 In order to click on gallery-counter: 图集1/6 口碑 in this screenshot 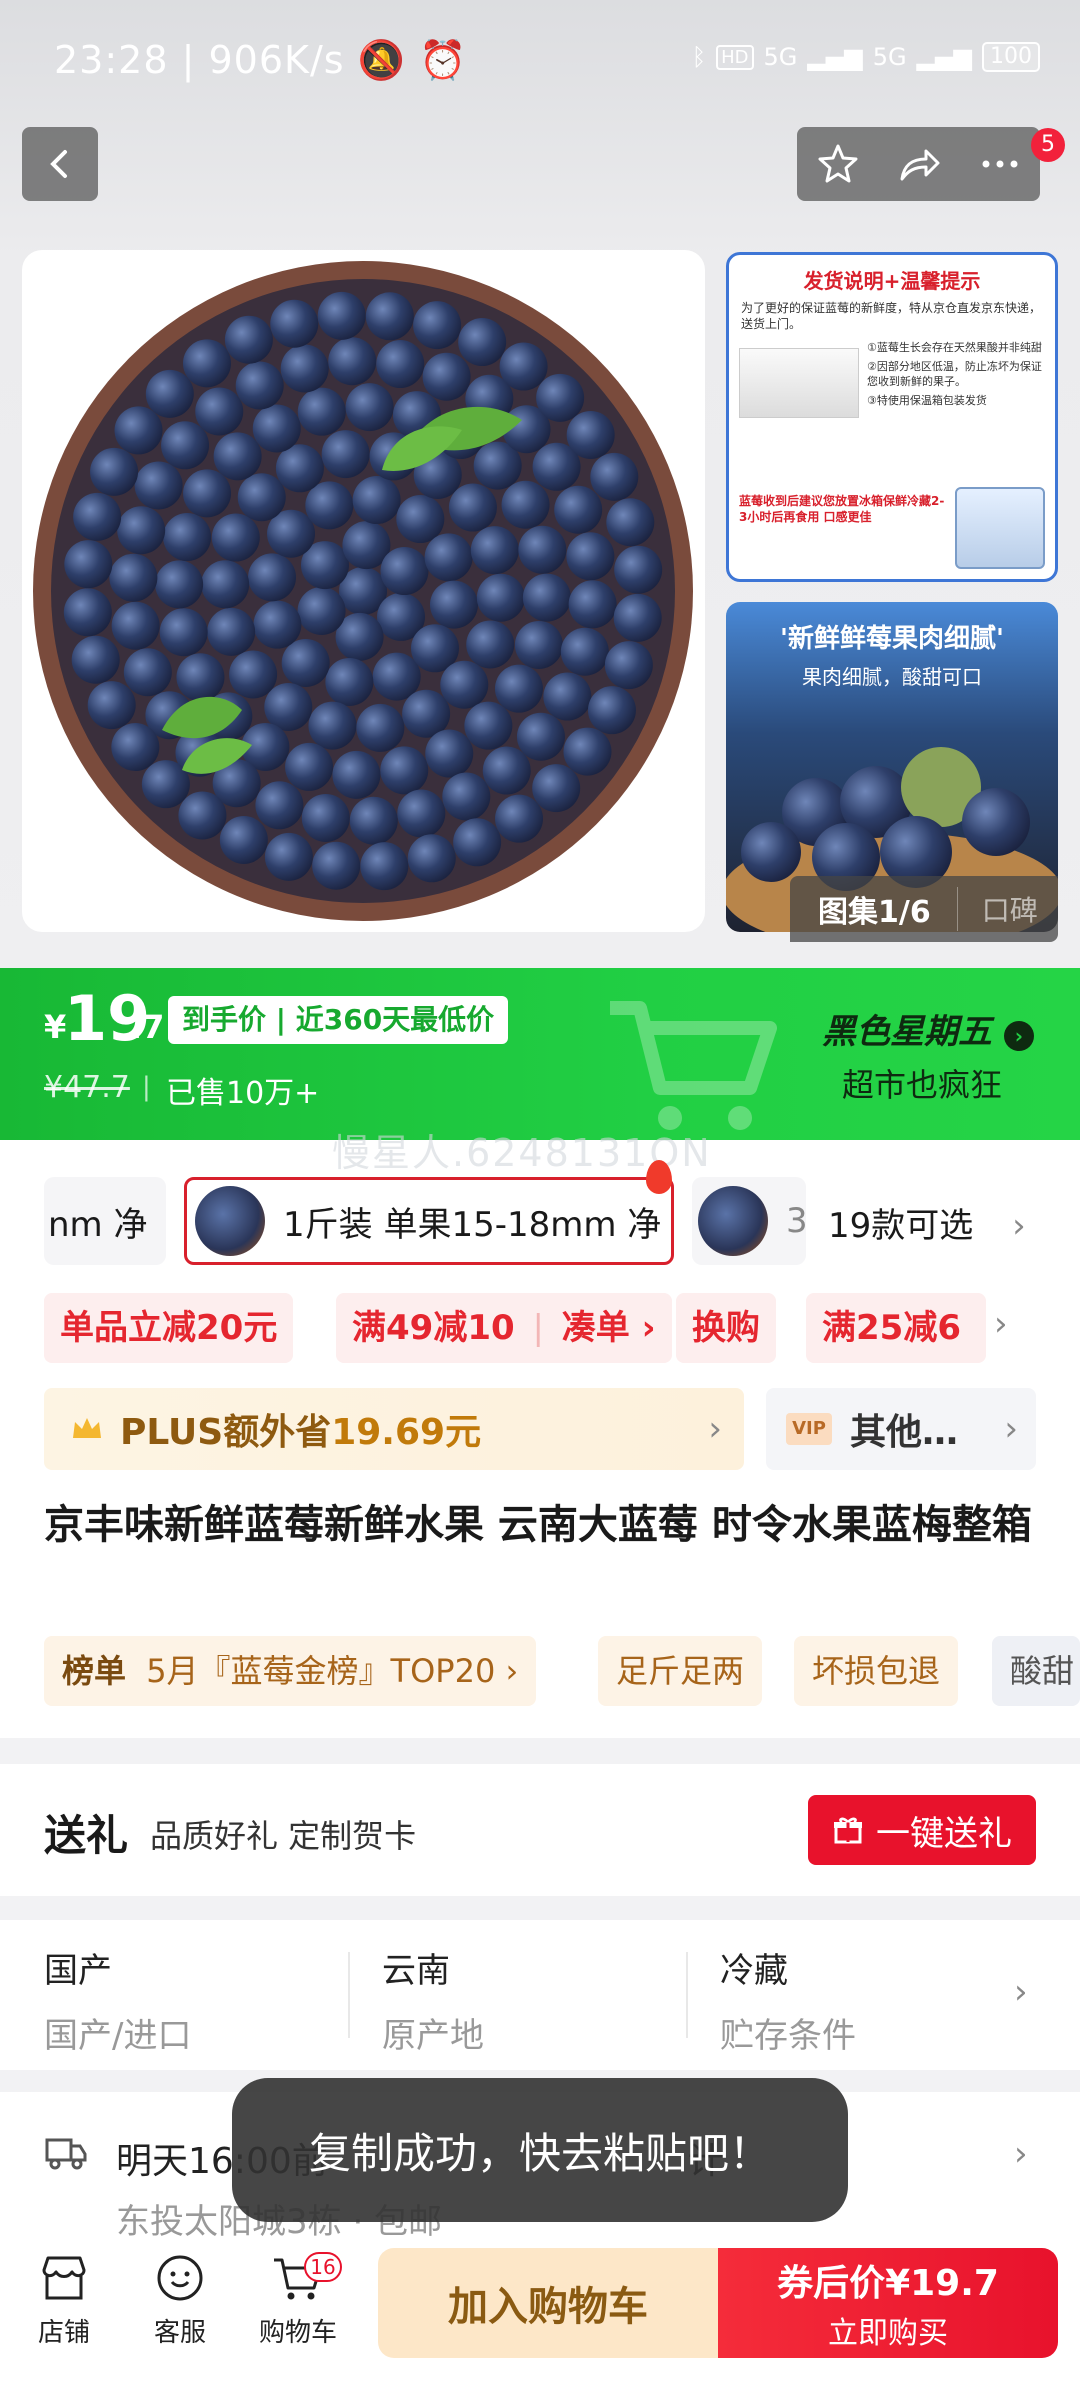, I will do `click(924, 909)`.